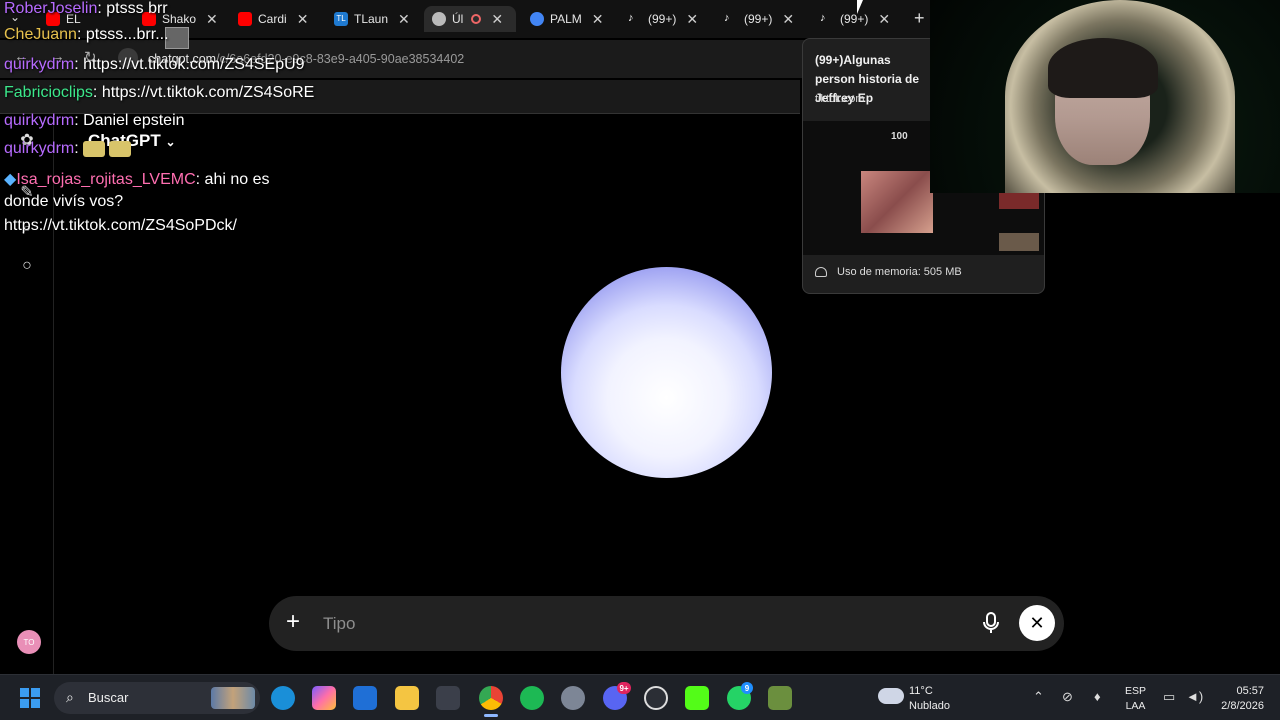 The image size is (1280, 720). Describe the element at coordinates (1135, 706) in the screenshot. I see `language-secondary: LAA` at that location.